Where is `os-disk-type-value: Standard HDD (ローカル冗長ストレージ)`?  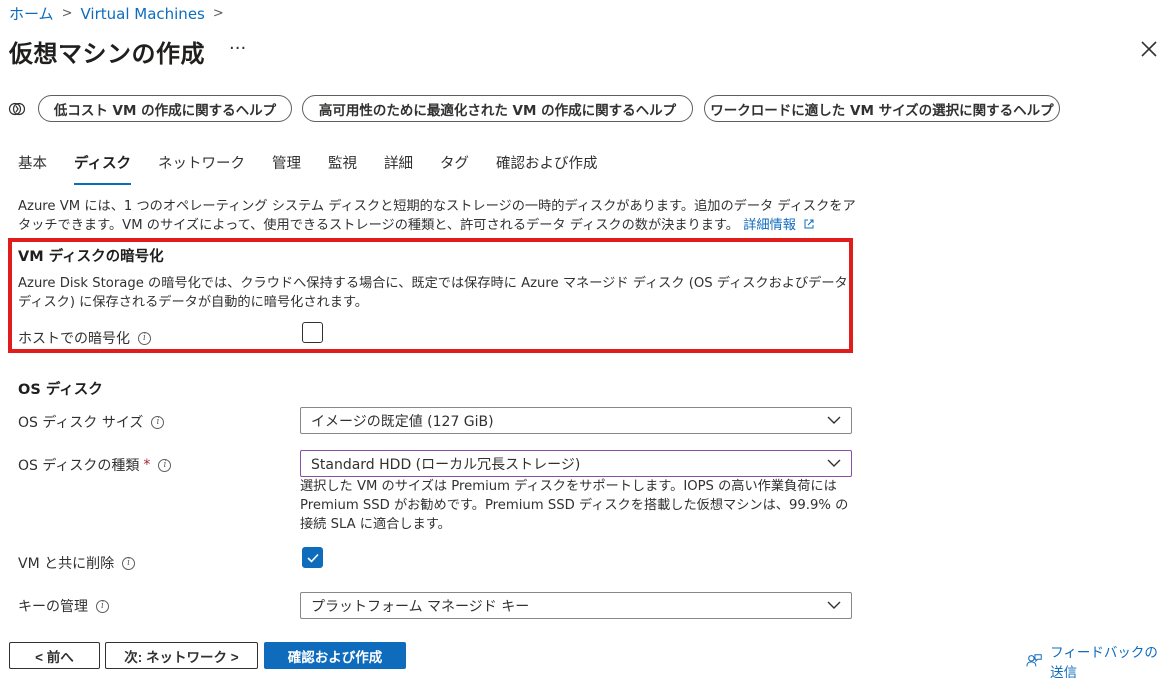 os-disk-type-value: Standard HDD (ローカル冗長ストレージ) is located at coordinates (446, 464).